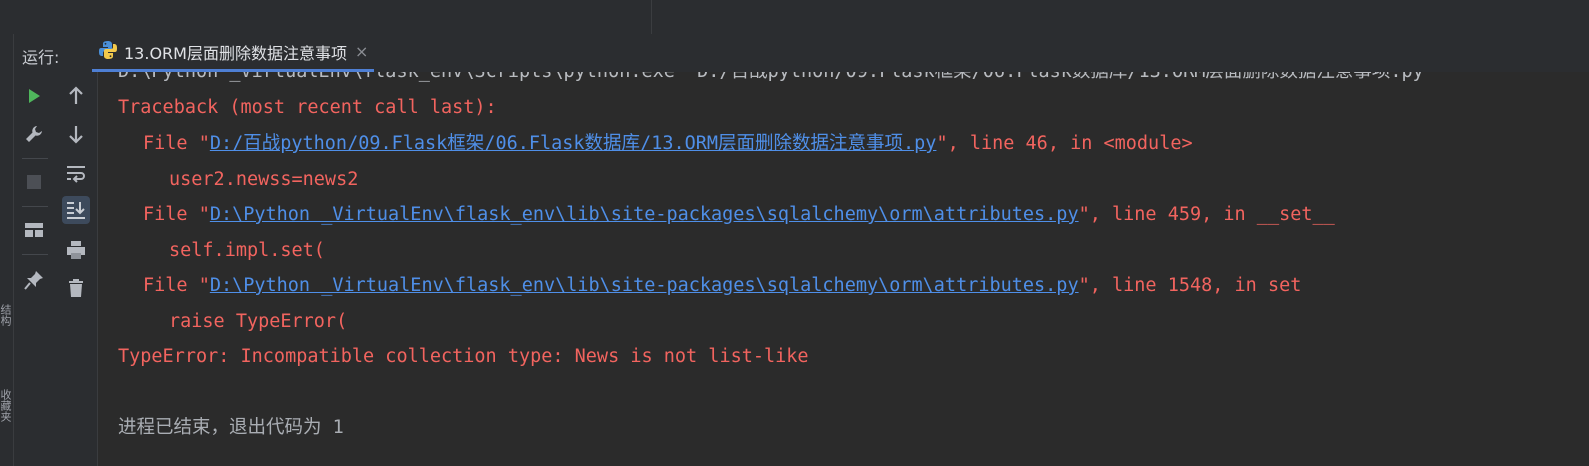  What do you see at coordinates (6, 405) in the screenshot?
I see `favorites-tool-label: 收藏夹` at bounding box center [6, 405].